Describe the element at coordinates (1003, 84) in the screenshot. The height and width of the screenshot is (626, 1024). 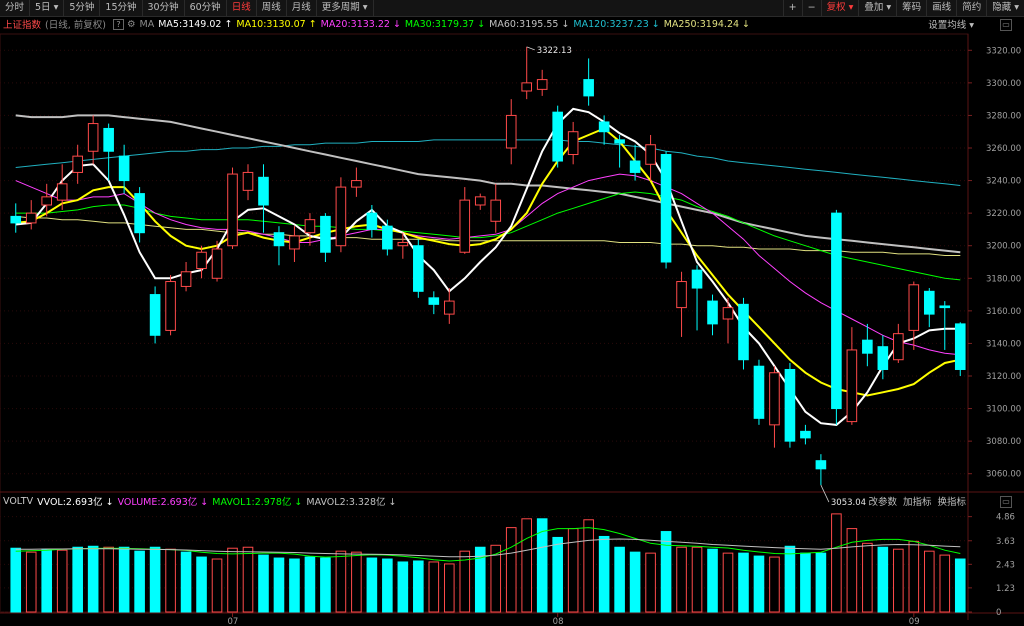
I see `price-tick-label: 3300.00` at that location.